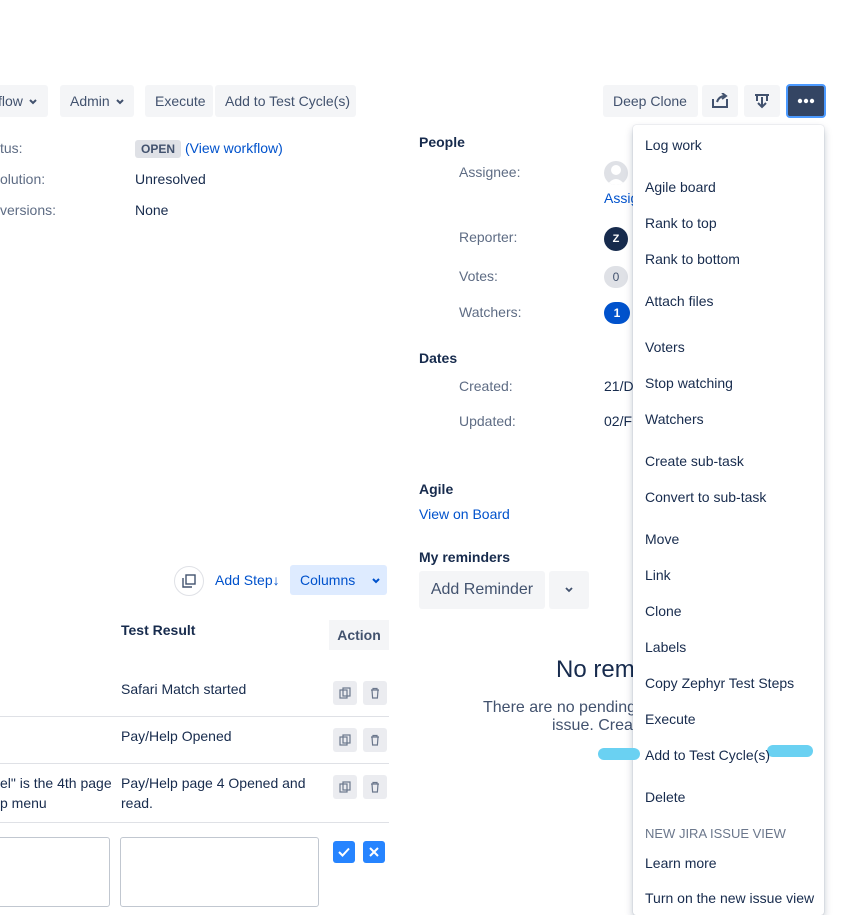 The height and width of the screenshot is (915, 866). I want to click on share-icon, so click(720, 100).